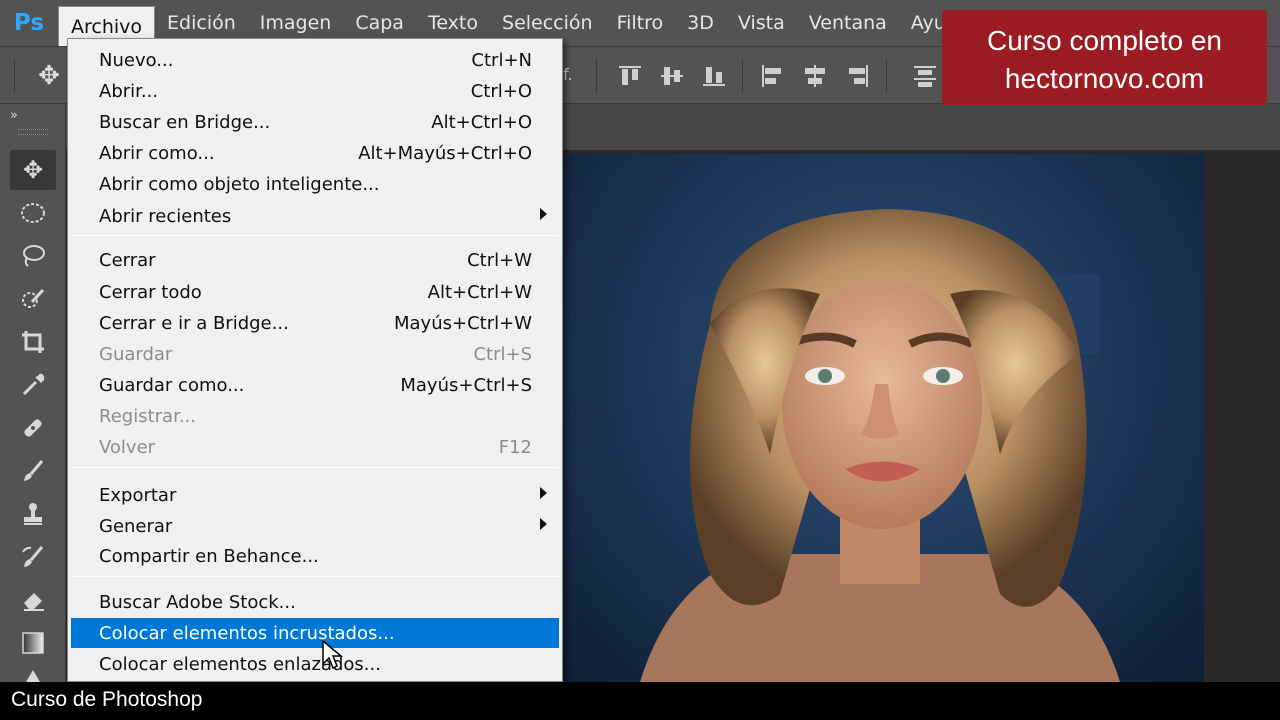 This screenshot has width=1280, height=720. What do you see at coordinates (315, 260) in the screenshot?
I see `menu-item-cerrar: Cerrar Ctrl+W` at bounding box center [315, 260].